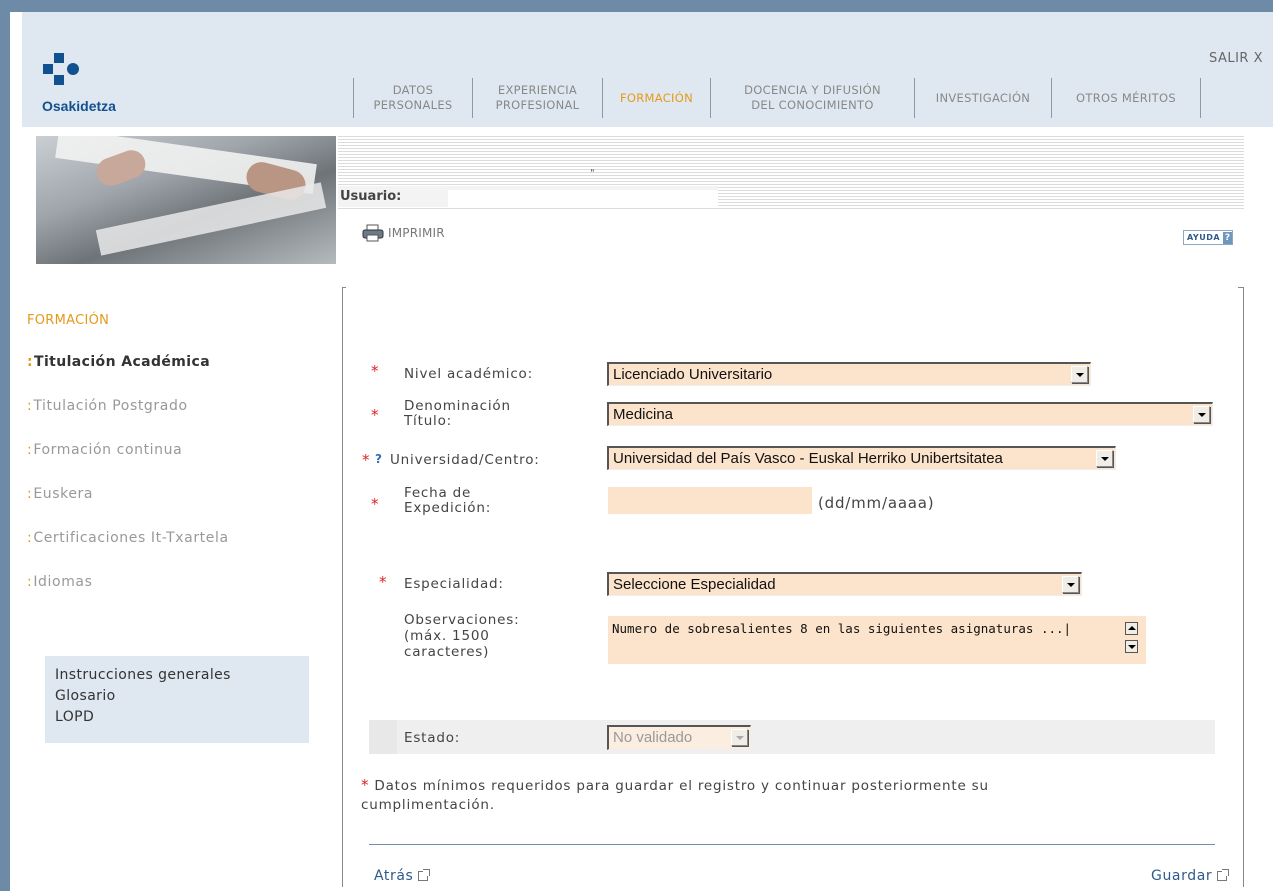 The height and width of the screenshot is (891, 1273). I want to click on sidebar-item-euskera: :Euskera, so click(172, 508).